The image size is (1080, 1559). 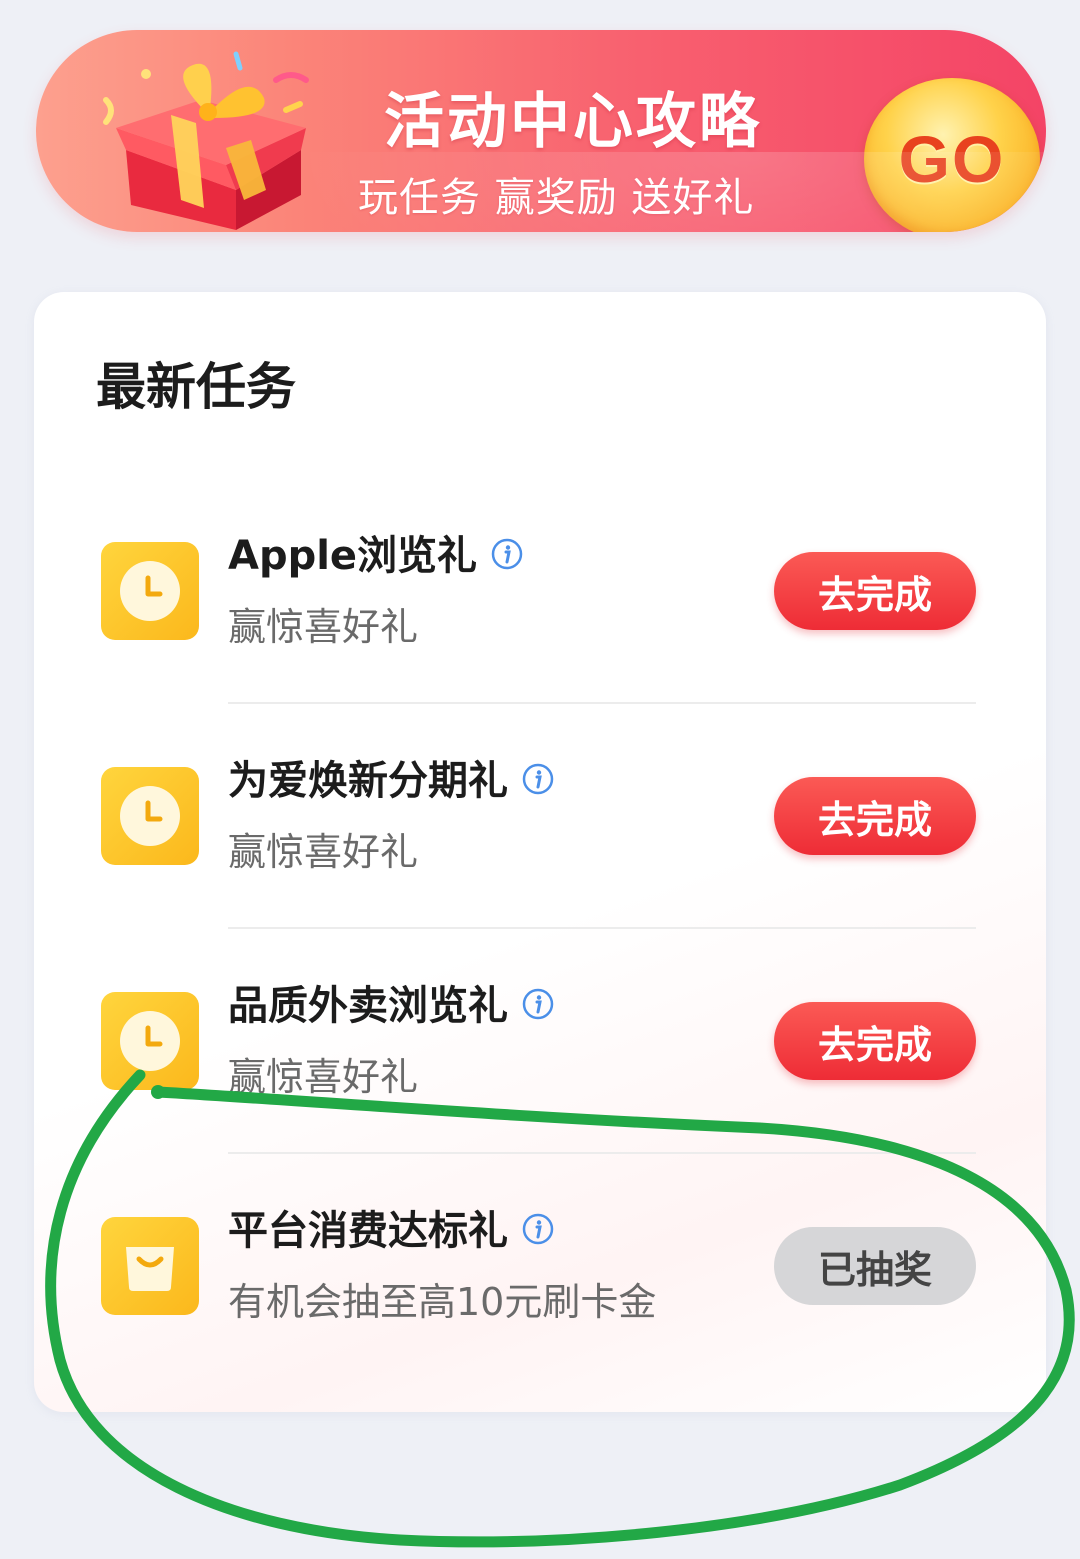 I want to click on task-row: 品质外卖浏览礼 赢惊喜好礼 去完成, so click(x=540, y=1084).